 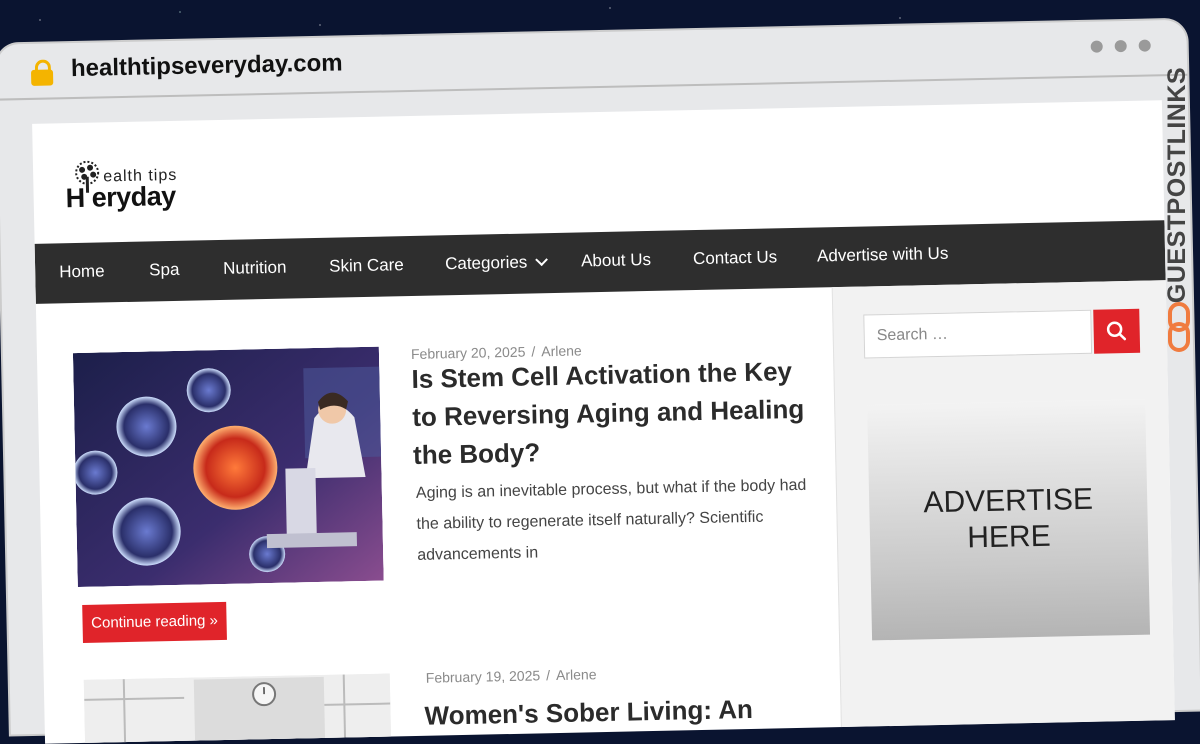 What do you see at coordinates (1179, 327) in the screenshot?
I see `link-chain-icon` at bounding box center [1179, 327].